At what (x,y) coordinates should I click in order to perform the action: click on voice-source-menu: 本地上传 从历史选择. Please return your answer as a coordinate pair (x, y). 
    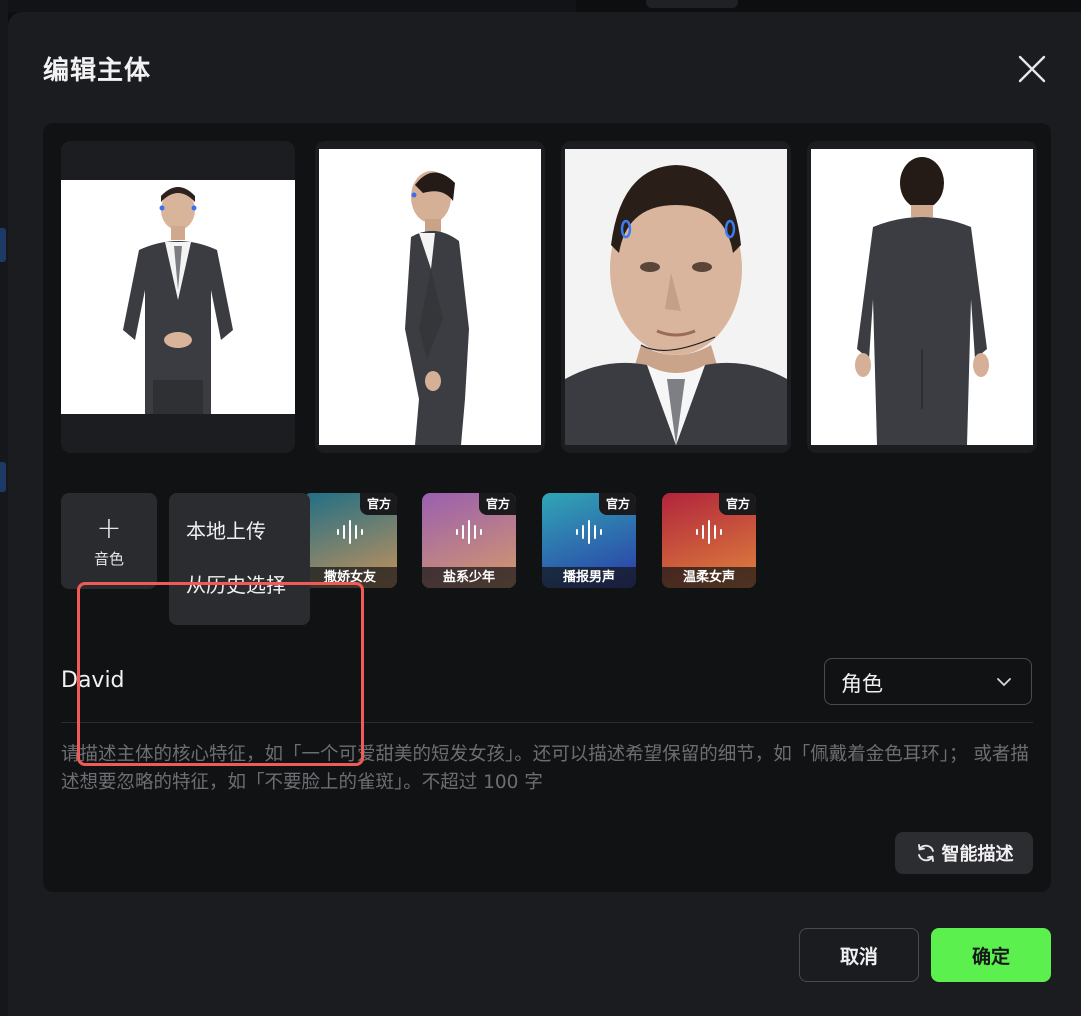
    Looking at the image, I should click on (239, 559).